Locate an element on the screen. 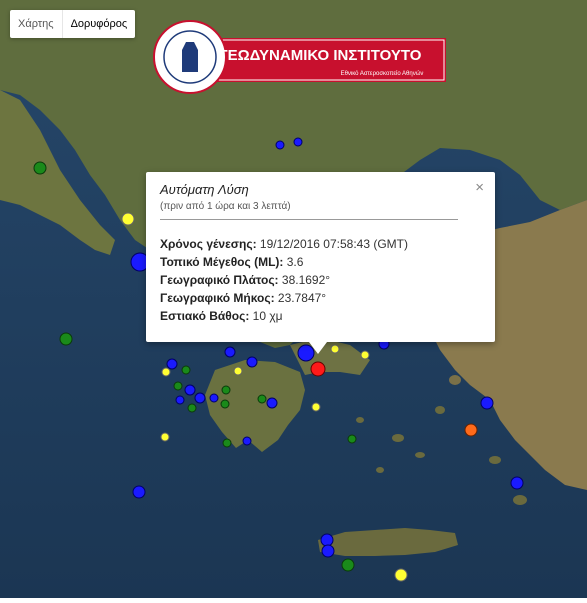  map-type-control: Χάρτης Δορυφόρος is located at coordinates (73, 24).